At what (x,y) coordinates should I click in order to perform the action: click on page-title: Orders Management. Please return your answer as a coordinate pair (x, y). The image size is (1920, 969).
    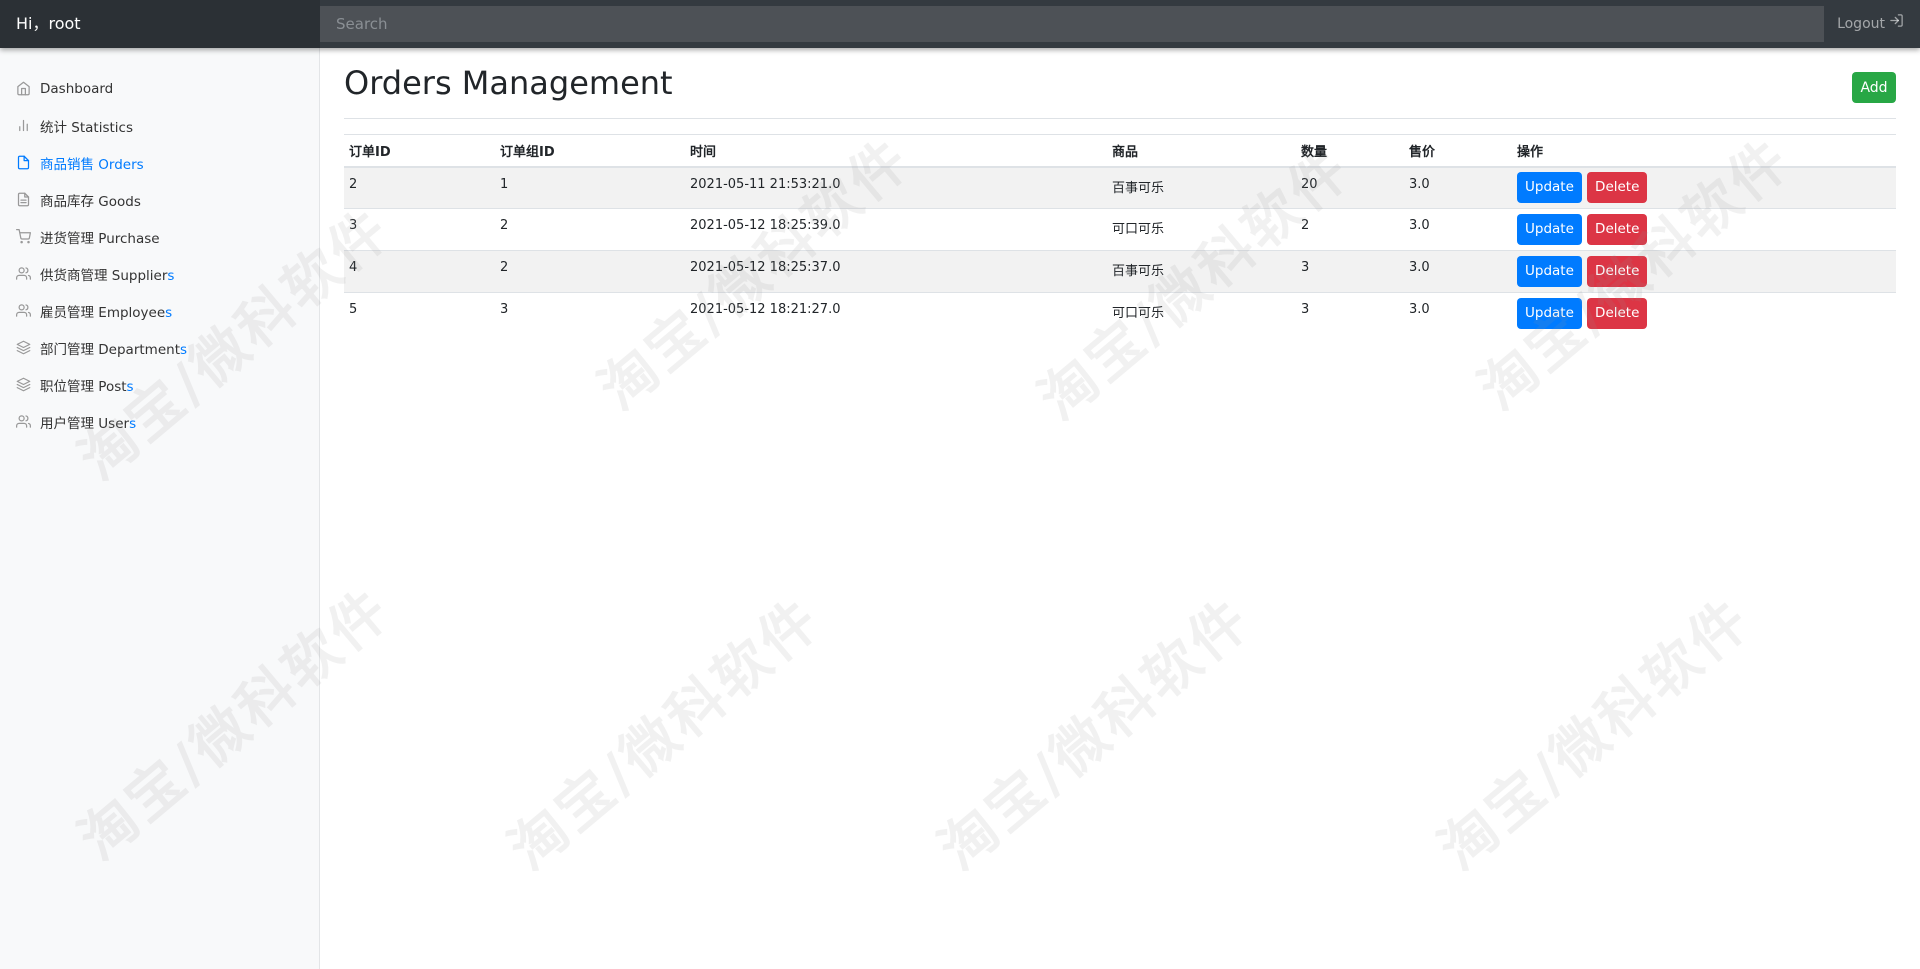
    Looking at the image, I should click on (508, 83).